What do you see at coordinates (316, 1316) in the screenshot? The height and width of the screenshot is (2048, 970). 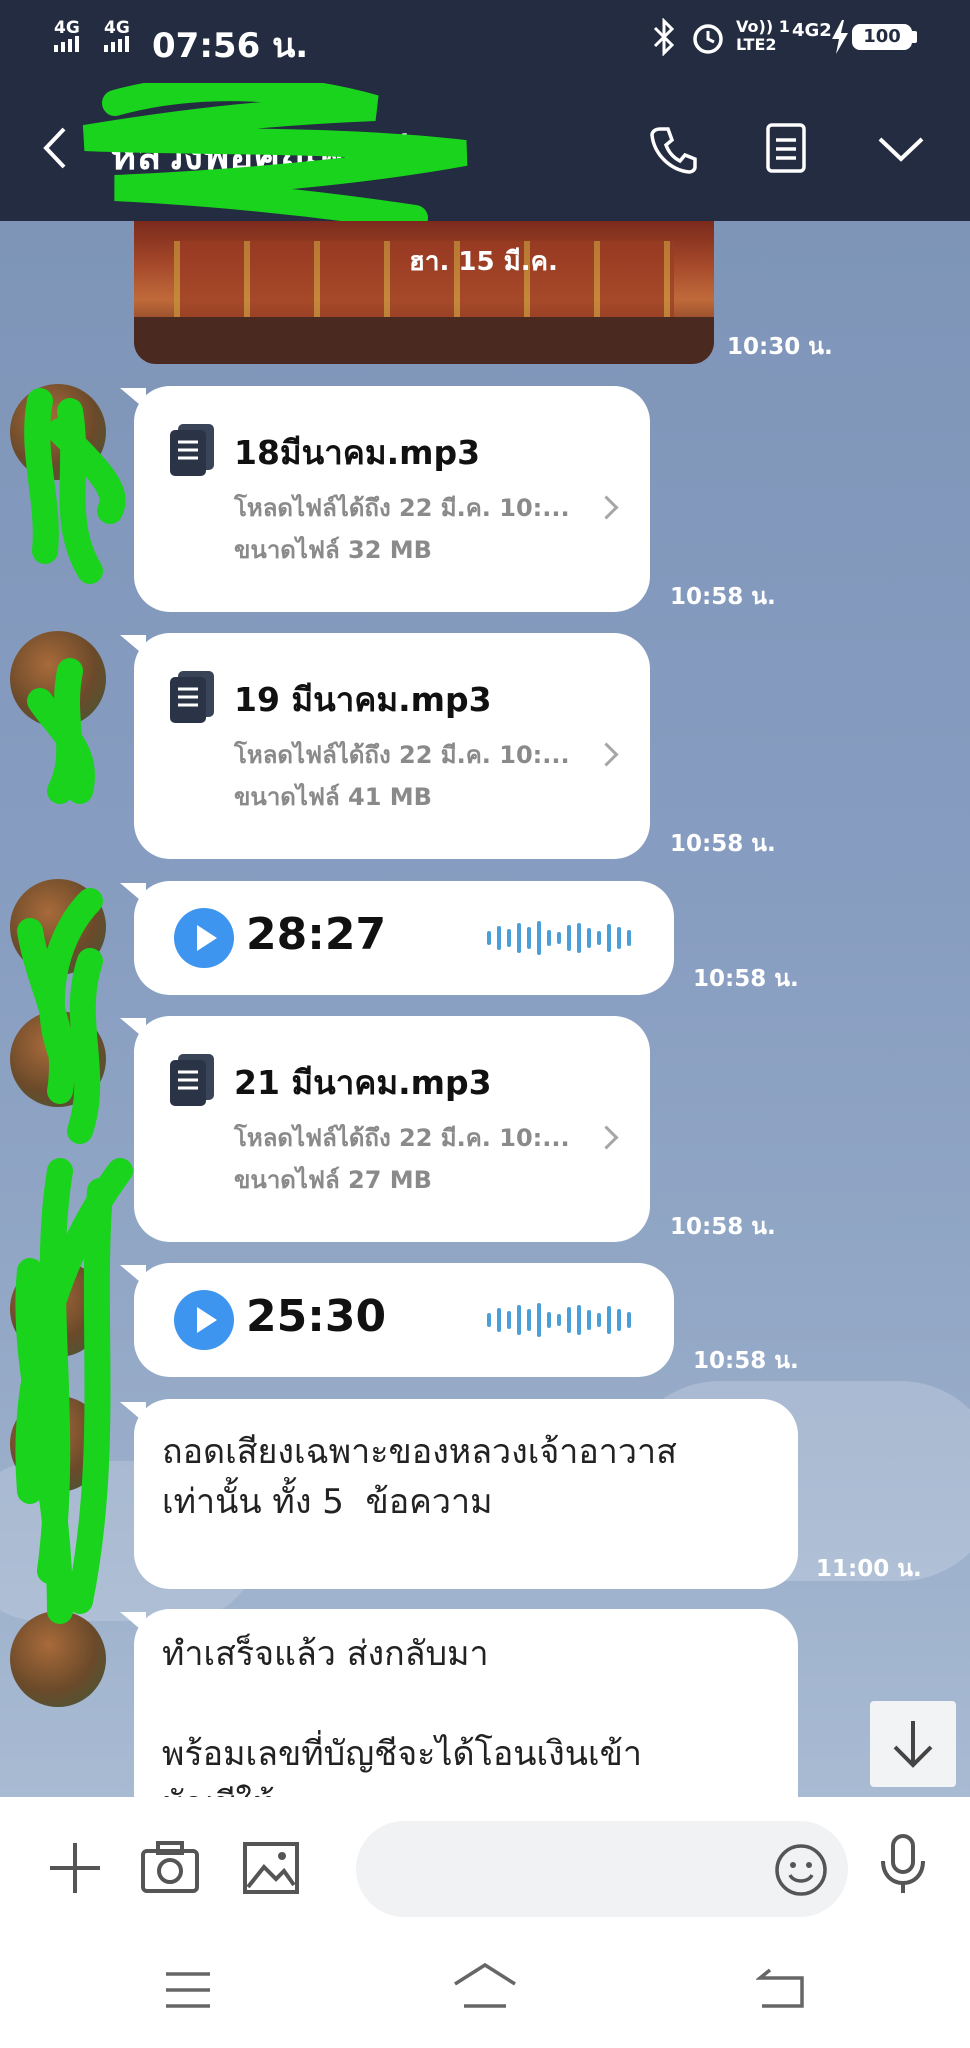 I see `voice-duration: 25:30` at bounding box center [316, 1316].